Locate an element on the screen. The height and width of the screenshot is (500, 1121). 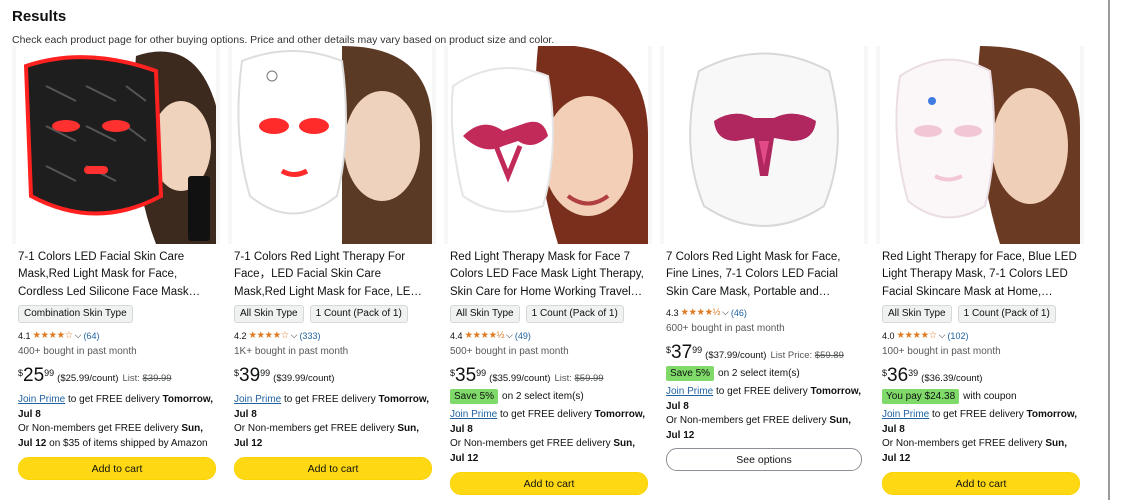
rating: 4.1 ★★★★☆ ⌵ (64) is located at coordinates (58, 335).